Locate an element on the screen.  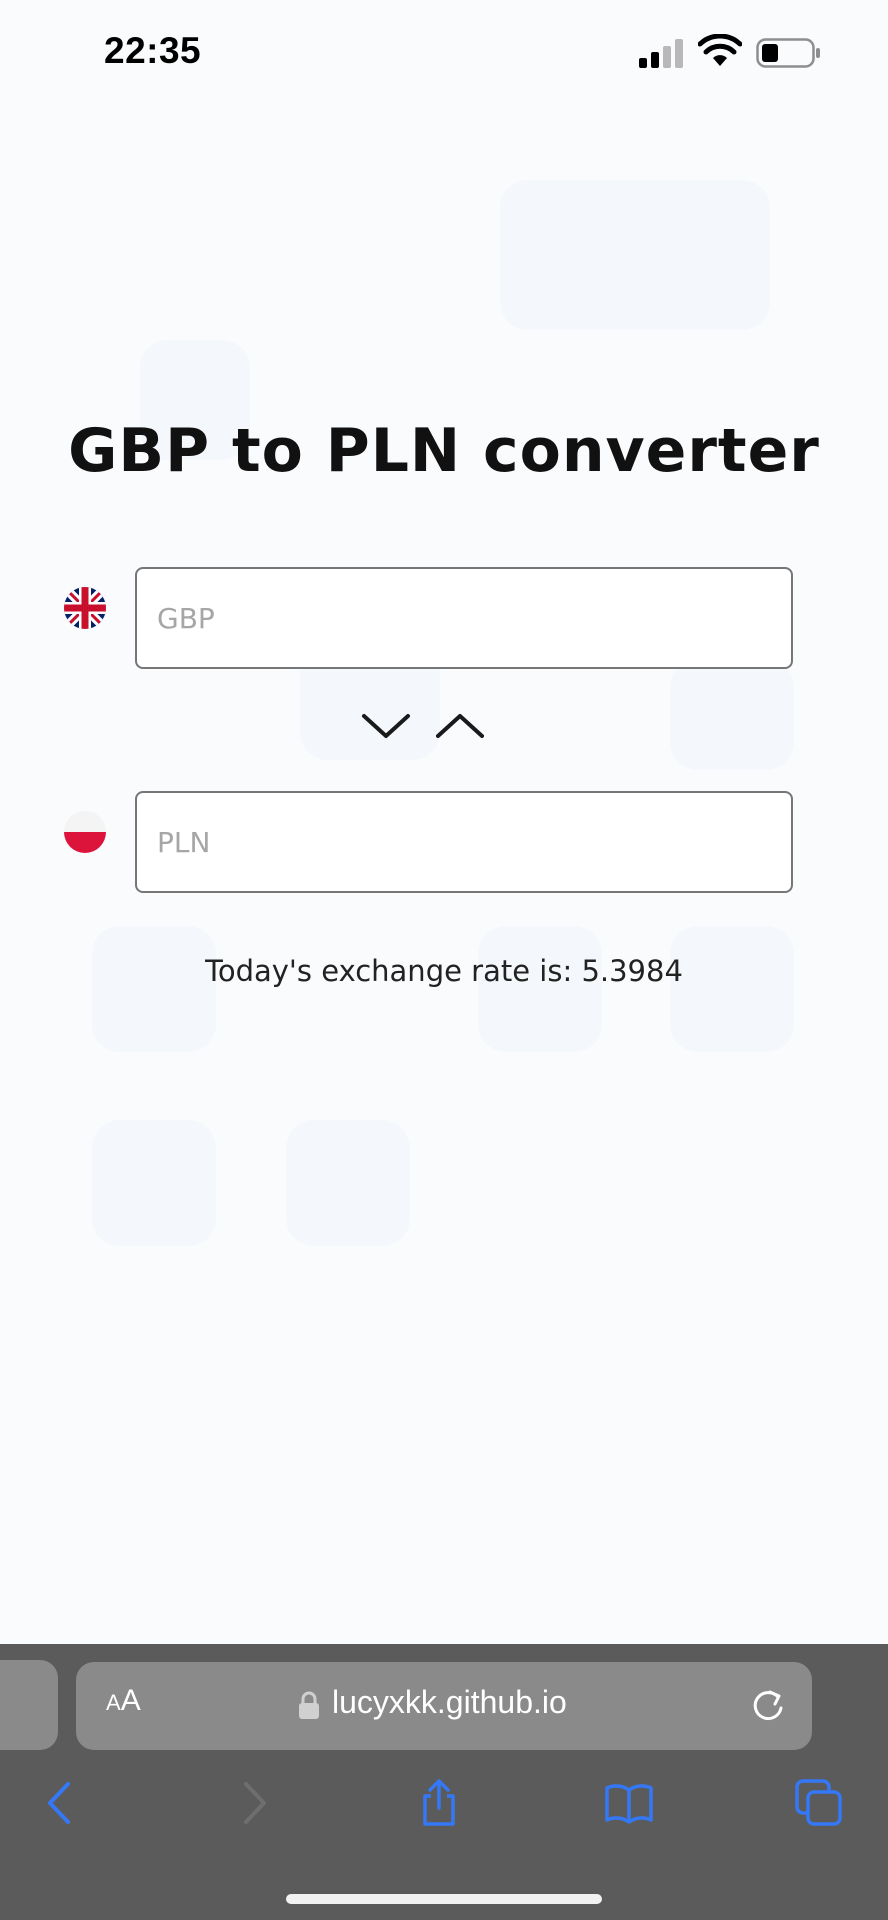
browser-toolbar: AA lucyxkk.github.io is located at coordinates (444, 1782).